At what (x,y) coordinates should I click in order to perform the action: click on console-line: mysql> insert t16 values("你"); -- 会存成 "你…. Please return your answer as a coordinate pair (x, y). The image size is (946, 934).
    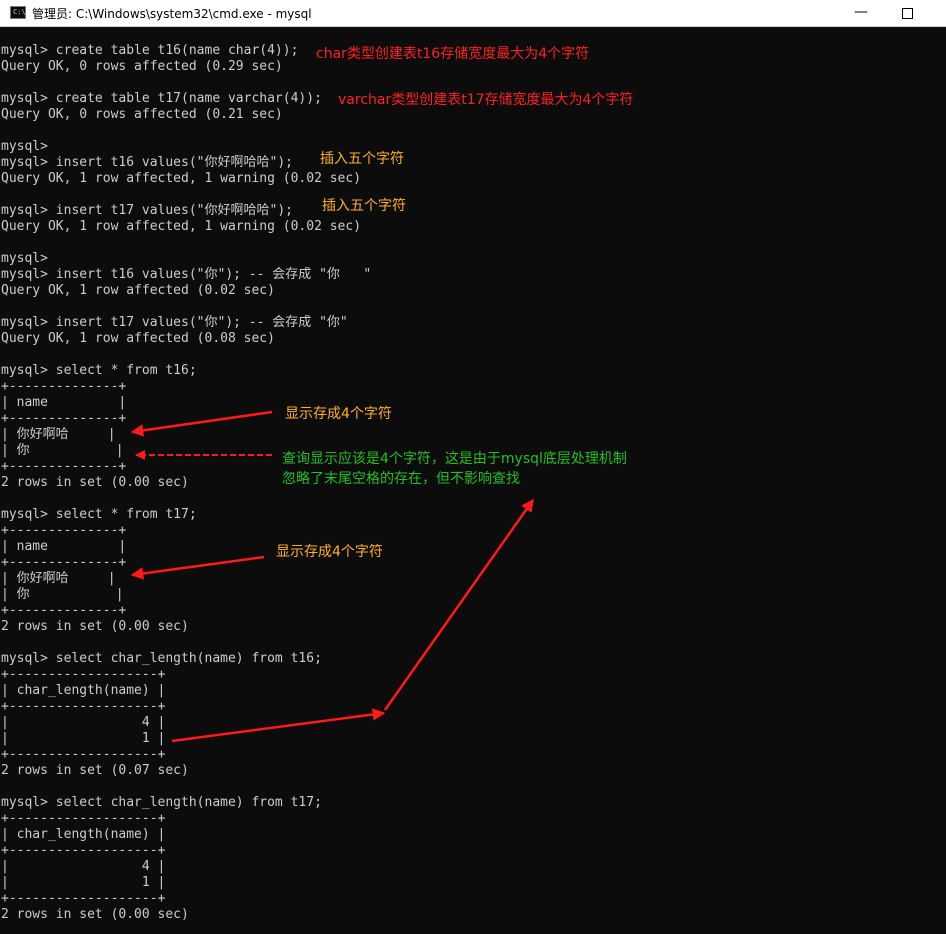
    Looking at the image, I should click on (186, 274).